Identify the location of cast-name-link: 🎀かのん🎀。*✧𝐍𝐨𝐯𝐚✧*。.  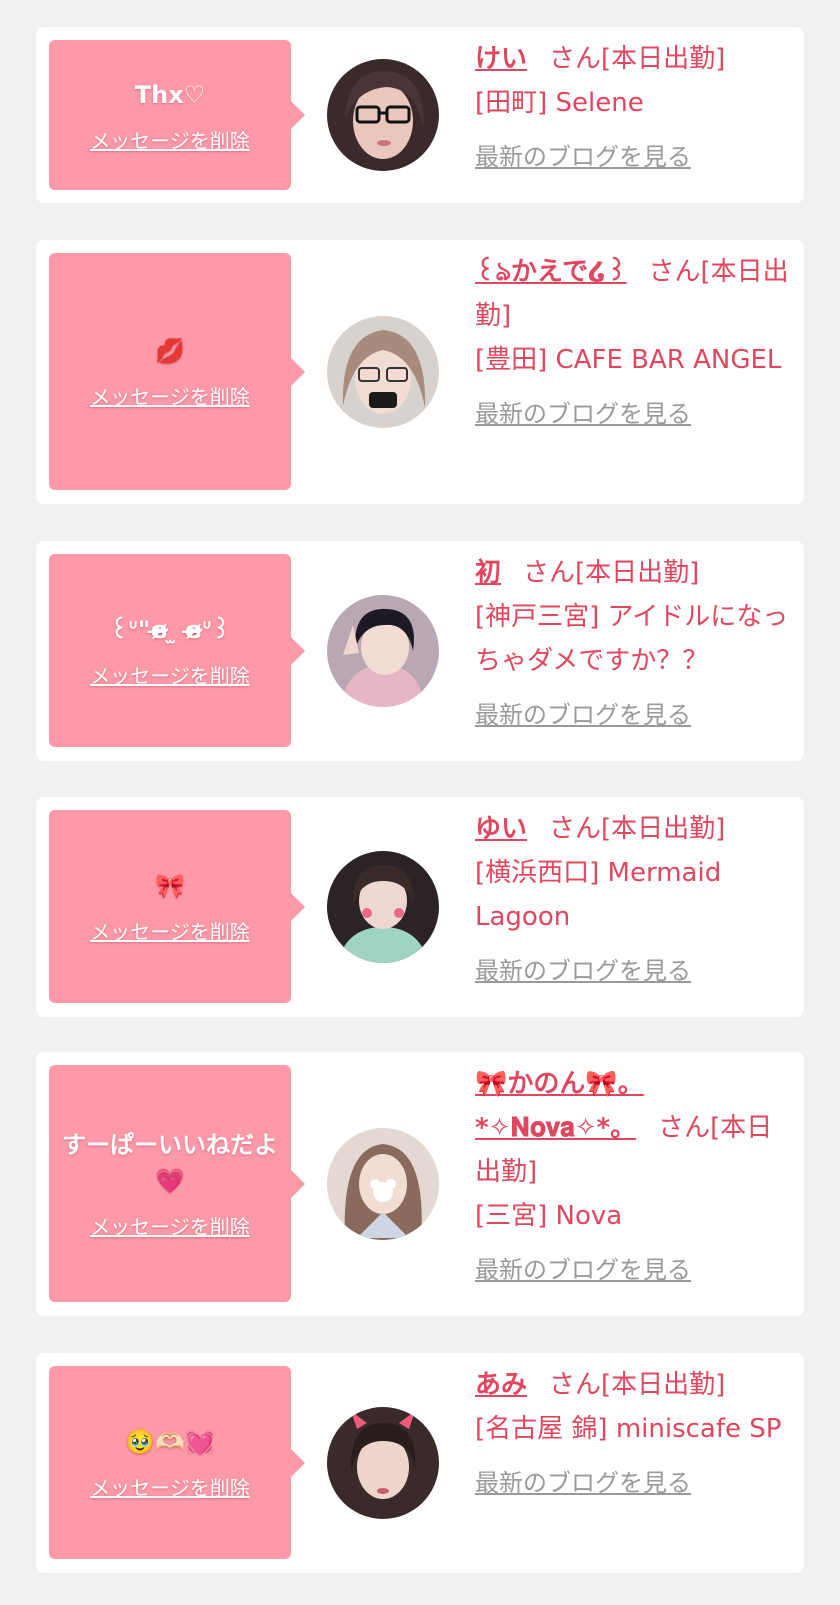
(559, 1106).